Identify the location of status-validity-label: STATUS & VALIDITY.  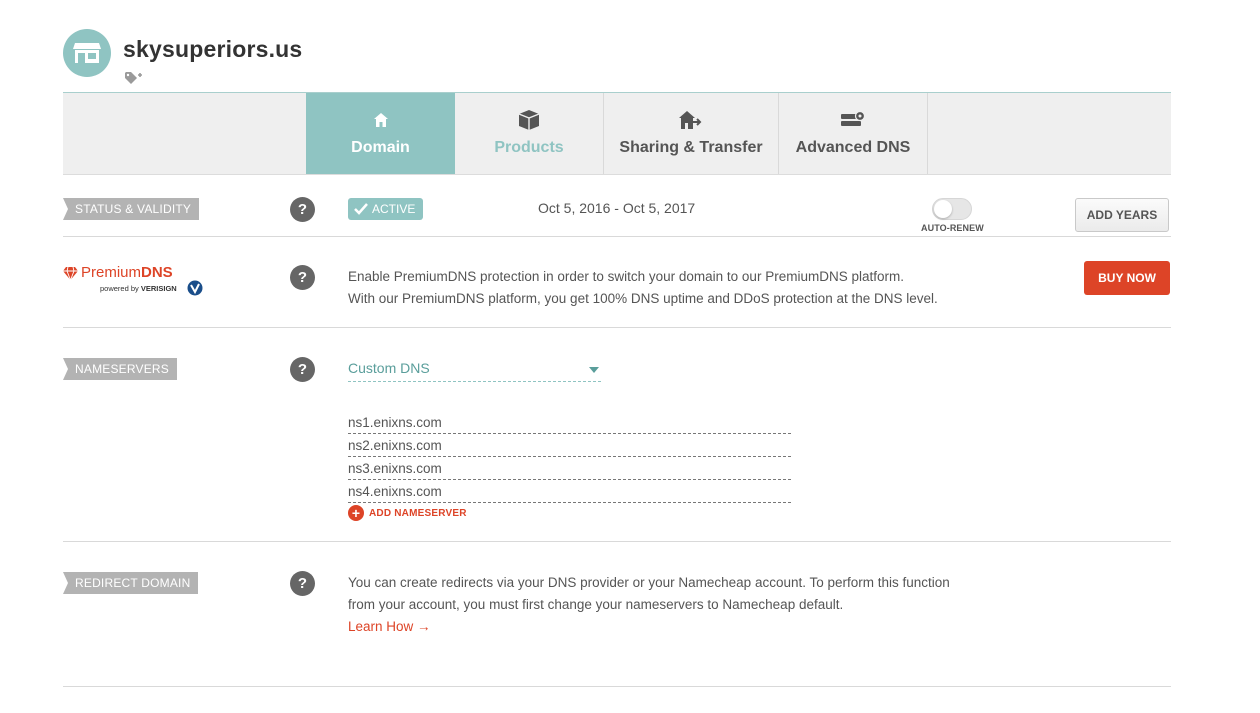
(131, 209).